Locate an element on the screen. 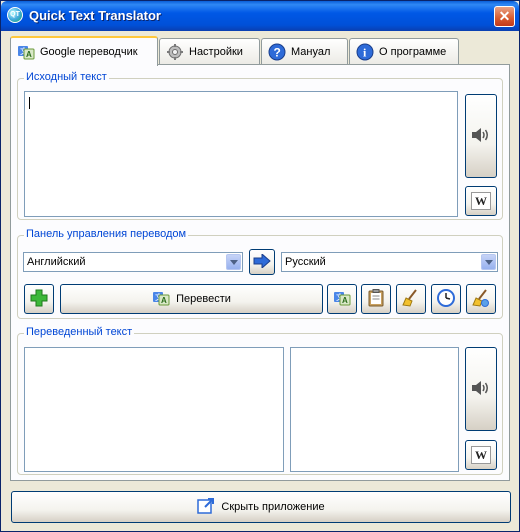 This screenshot has width=520, height=532. translation-variants-list is located at coordinates (374, 409).